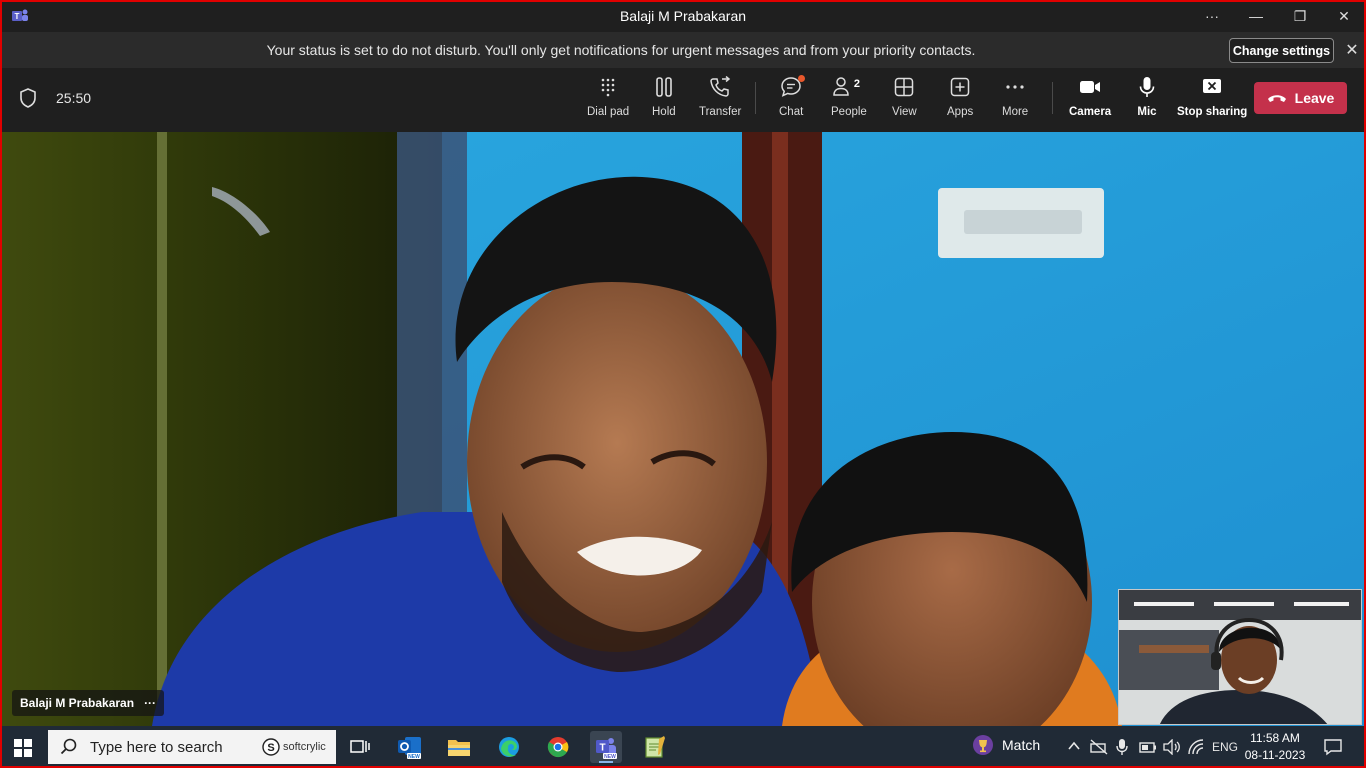 This screenshot has height=768, width=1366. Describe the element at coordinates (1225, 747) in the screenshot. I see `language-indicator: ENG` at that location.